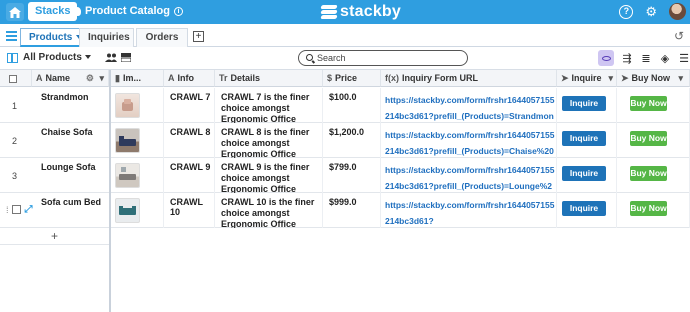 The width and height of the screenshot is (690, 312). I want to click on column-header-url: f(x) Inquiry Form URL, so click(469, 78).